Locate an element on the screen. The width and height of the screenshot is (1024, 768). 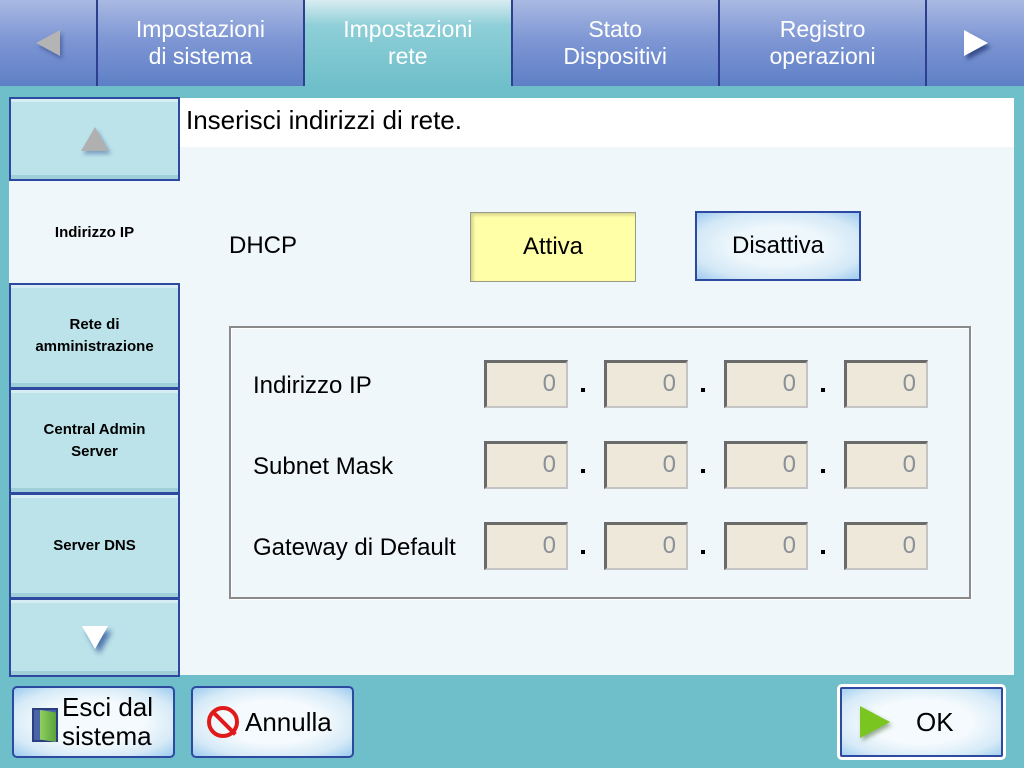
ok-button: OK is located at coordinates (921, 722).